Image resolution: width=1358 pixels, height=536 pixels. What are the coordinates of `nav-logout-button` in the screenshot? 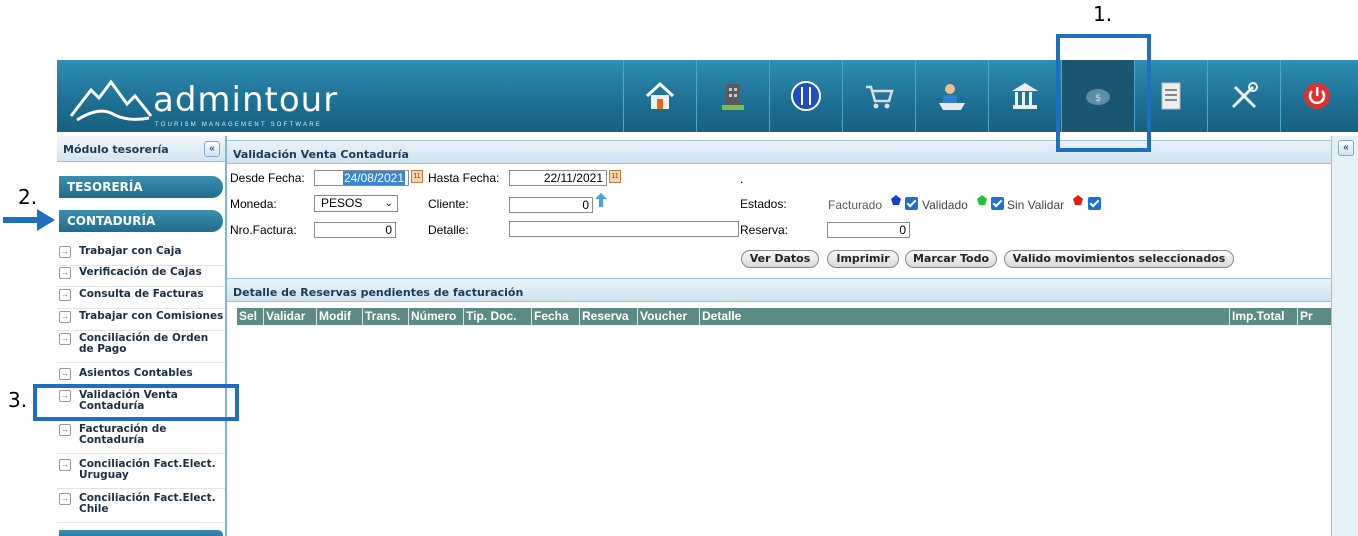 It's located at (1316, 96).